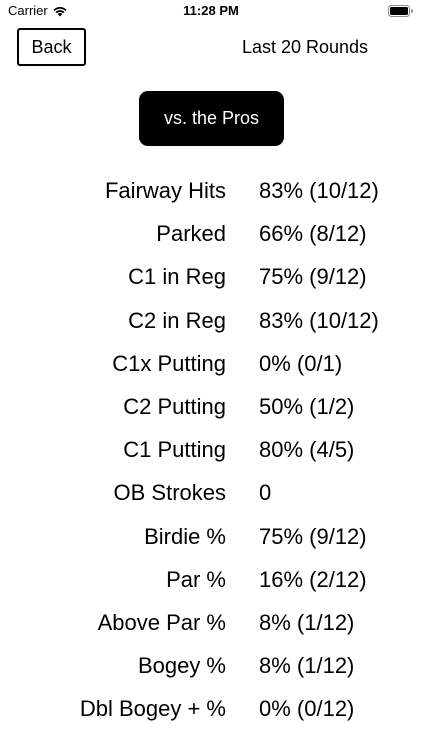  I want to click on stat-row-dbl-bogey: Dbl Bogey + % 0% (0/12), so click(211, 709).